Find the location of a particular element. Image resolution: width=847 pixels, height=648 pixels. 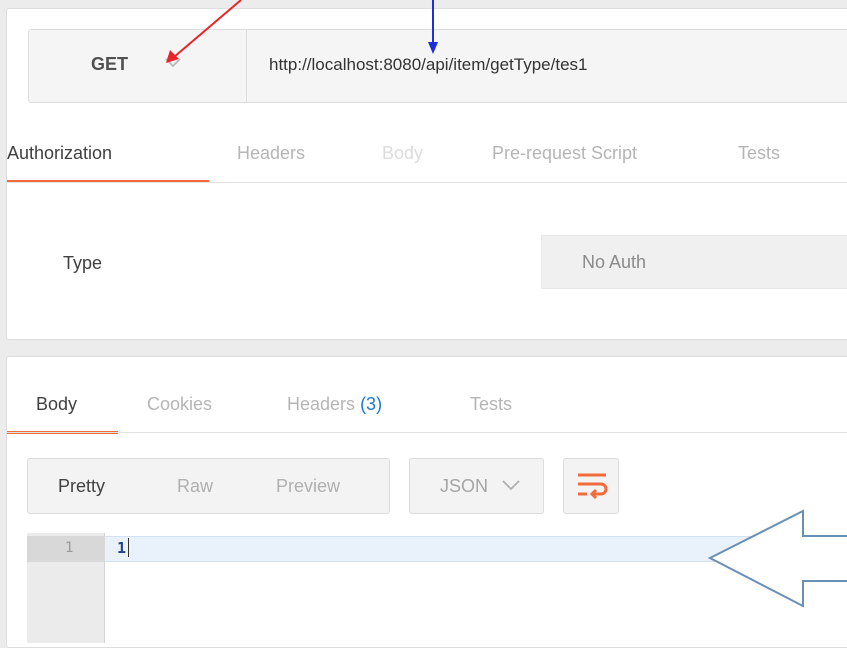

tab-authorization: Authorization is located at coordinates (59, 153).